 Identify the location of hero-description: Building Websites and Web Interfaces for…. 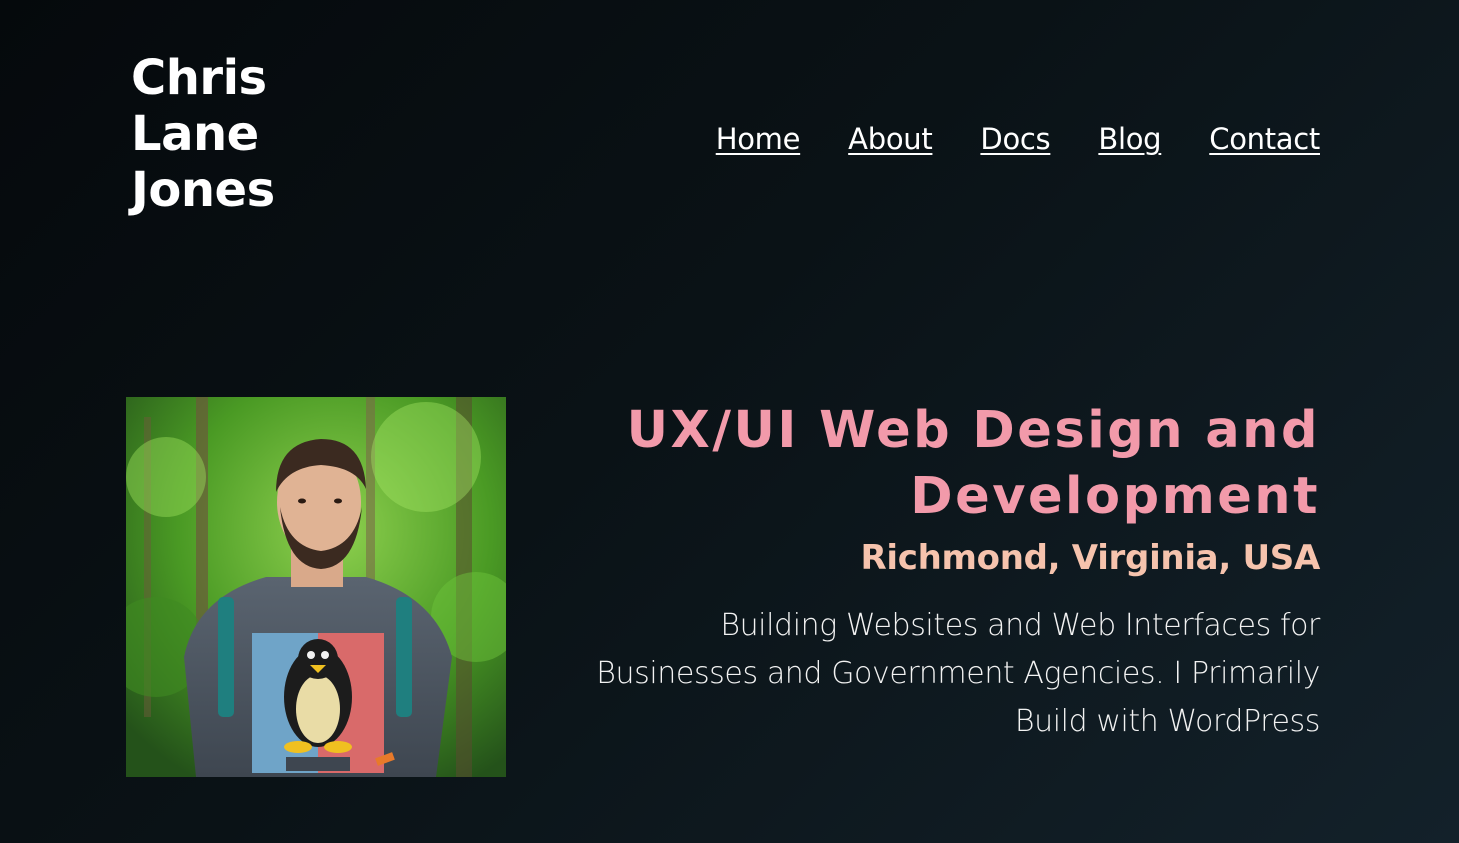
(958, 673).